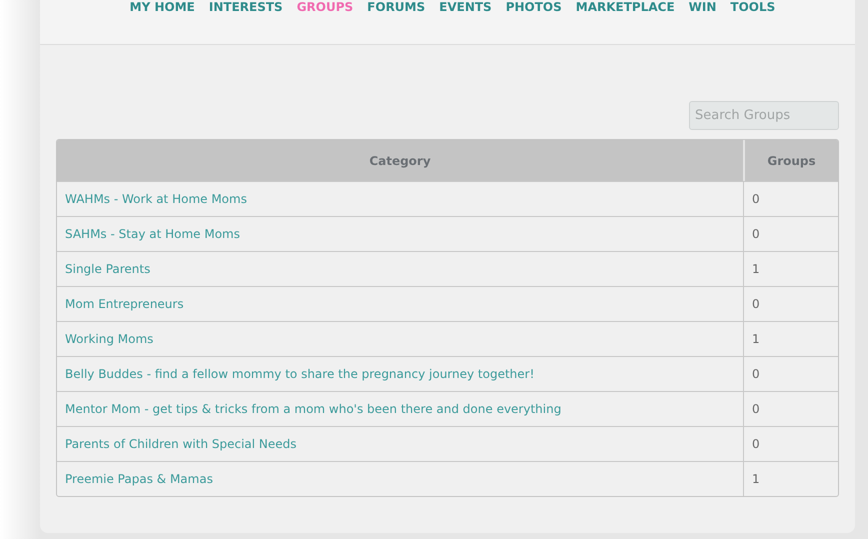 The width and height of the screenshot is (868, 539). What do you see at coordinates (245, 7) in the screenshot?
I see `nav-link: INTERESTS` at bounding box center [245, 7].